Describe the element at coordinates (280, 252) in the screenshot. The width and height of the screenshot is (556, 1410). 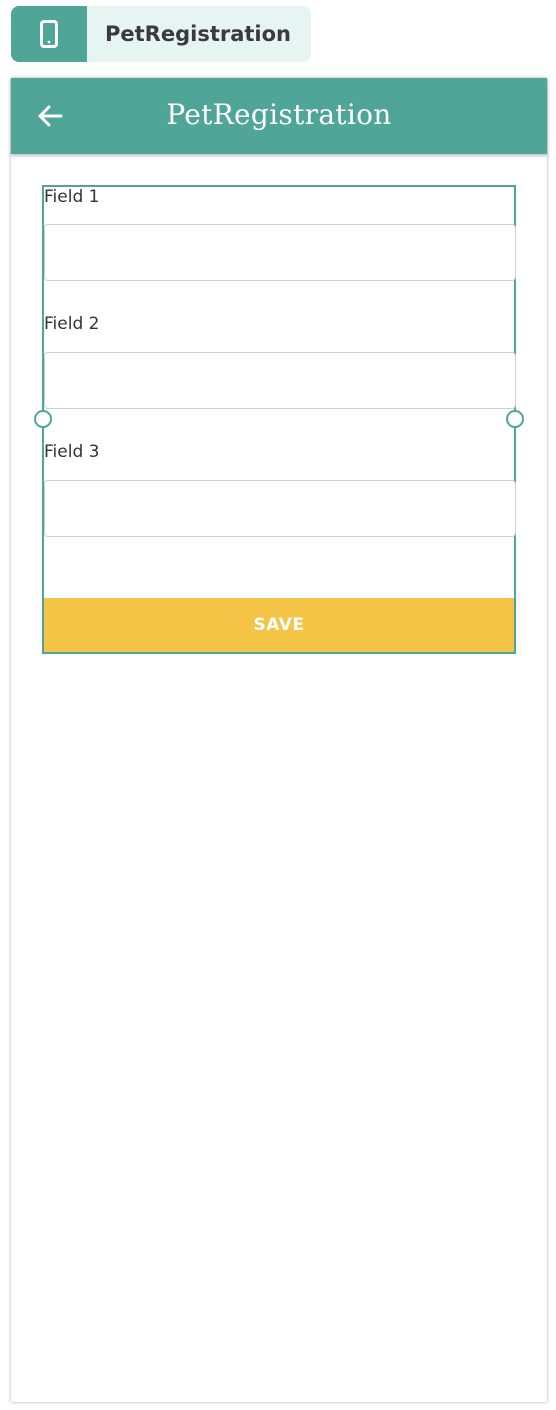
I see `field-1-input` at that location.